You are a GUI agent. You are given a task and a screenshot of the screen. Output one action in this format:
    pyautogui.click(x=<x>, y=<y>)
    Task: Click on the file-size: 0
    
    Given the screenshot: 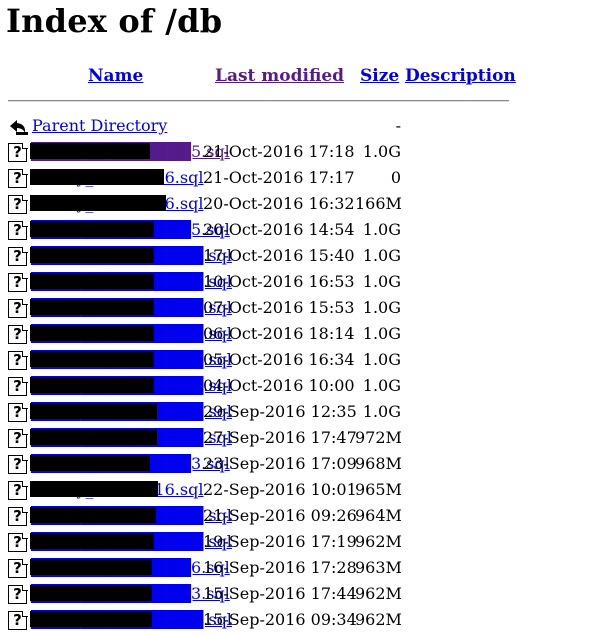 What is the action you would take?
    pyautogui.click(x=395, y=177)
    